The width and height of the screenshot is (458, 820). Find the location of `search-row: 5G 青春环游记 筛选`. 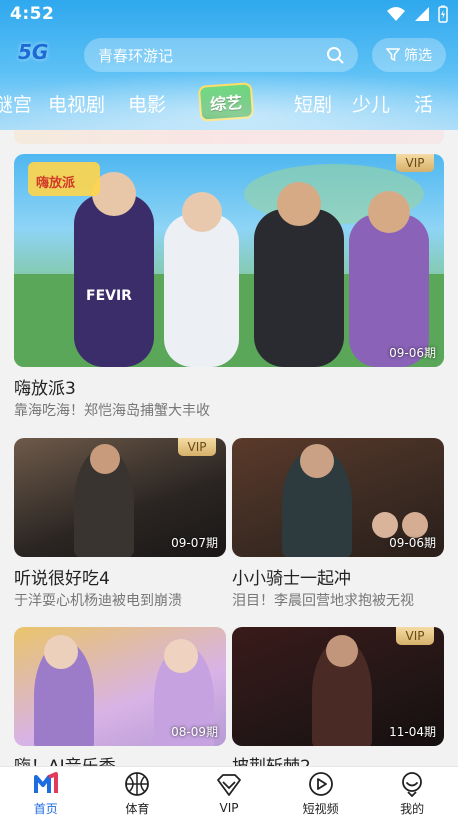

search-row: 5G 青春环游记 筛选 is located at coordinates (229, 54).